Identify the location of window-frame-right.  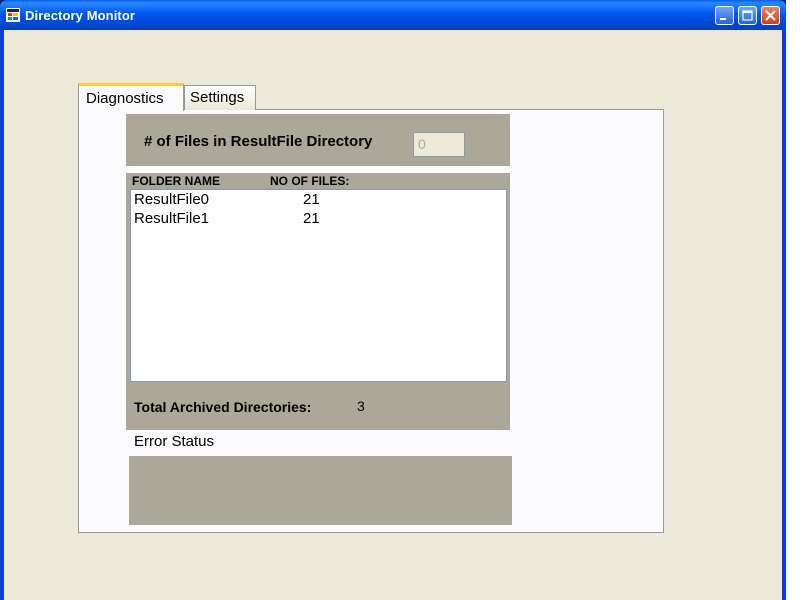
(784, 315).